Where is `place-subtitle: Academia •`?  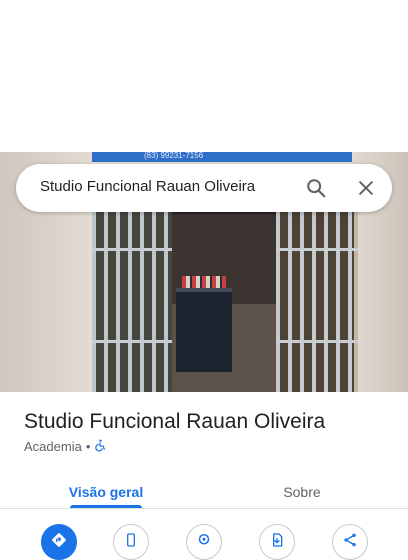
place-subtitle: Academia • is located at coordinates (65, 446).